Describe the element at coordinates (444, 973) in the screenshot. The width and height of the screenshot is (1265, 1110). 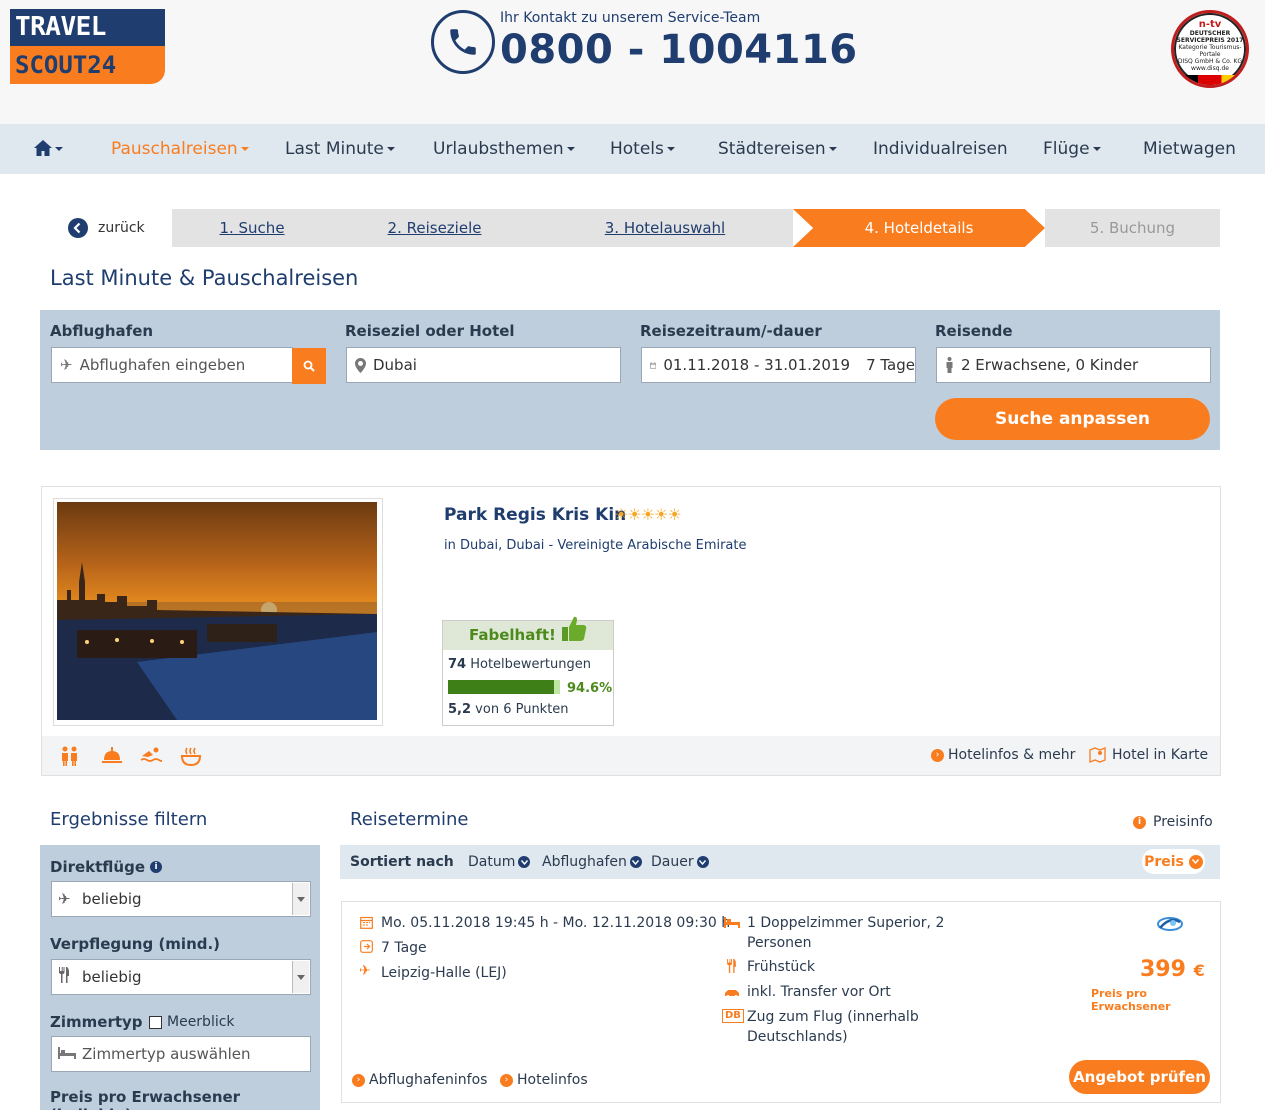
I see `offer-airport: Leipzig-Halle (LEJ)` at that location.